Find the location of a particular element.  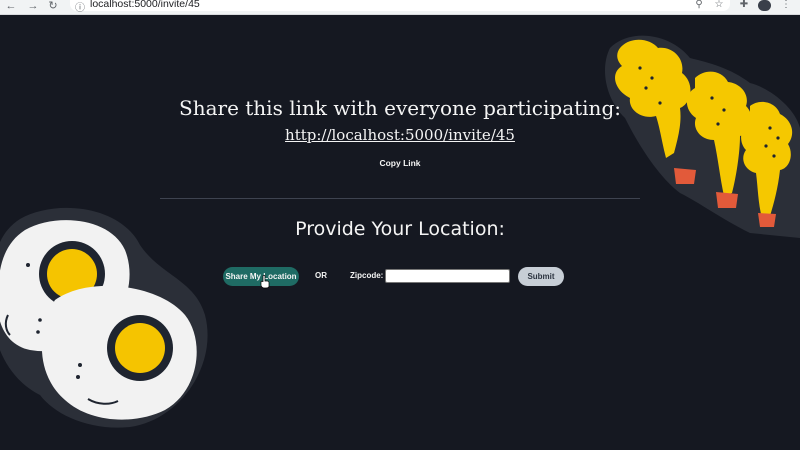

zoom-icon: ⚲ is located at coordinates (699, 5).